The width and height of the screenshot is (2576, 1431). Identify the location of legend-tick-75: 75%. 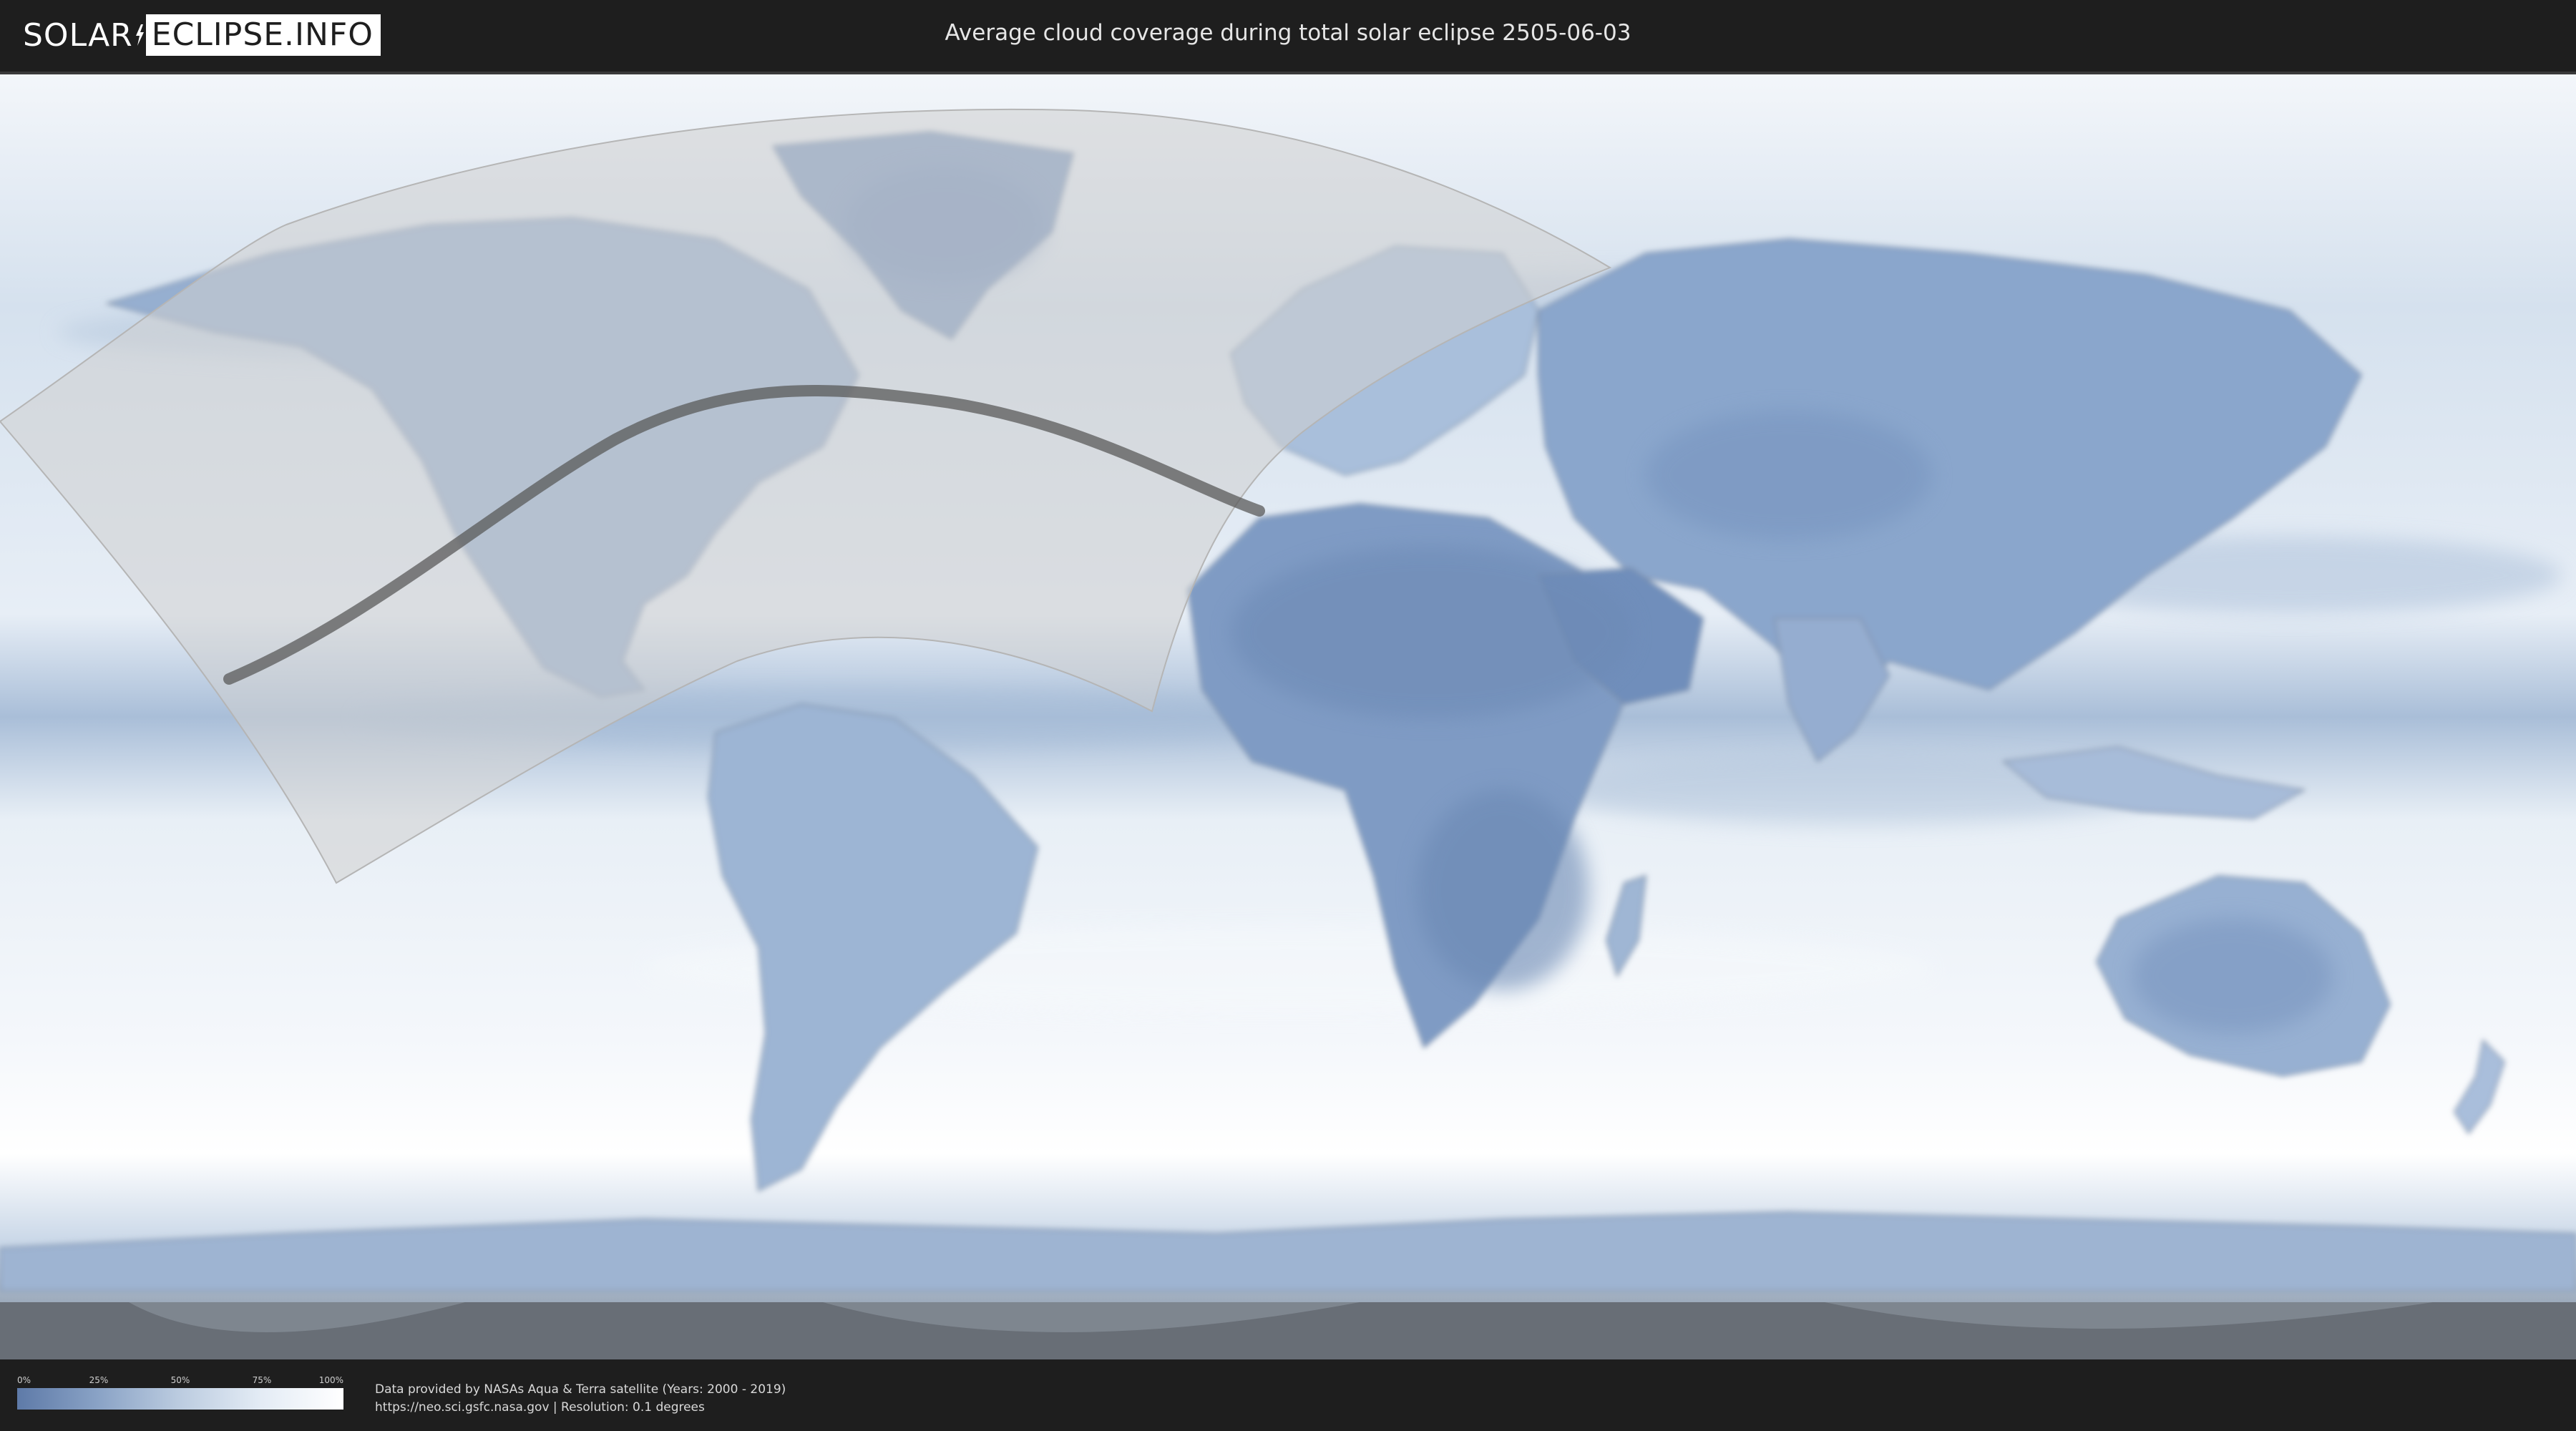
(262, 1380).